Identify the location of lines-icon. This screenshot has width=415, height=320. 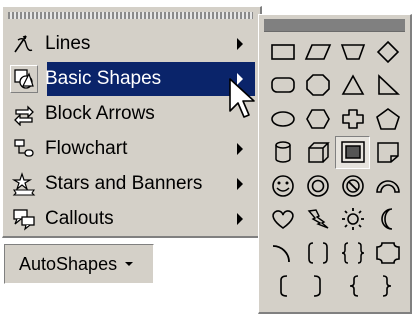
(24, 44).